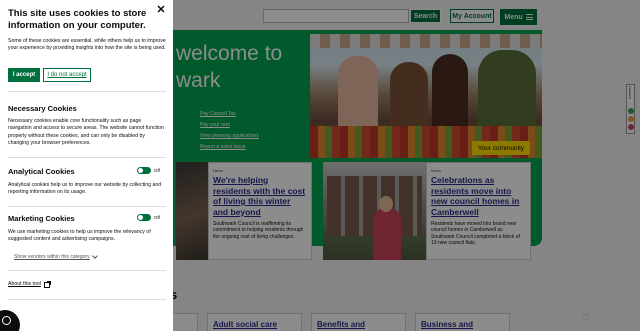 The width and height of the screenshot is (640, 331). Describe the element at coordinates (586, 317) in the screenshot. I see `badge-icon` at that location.